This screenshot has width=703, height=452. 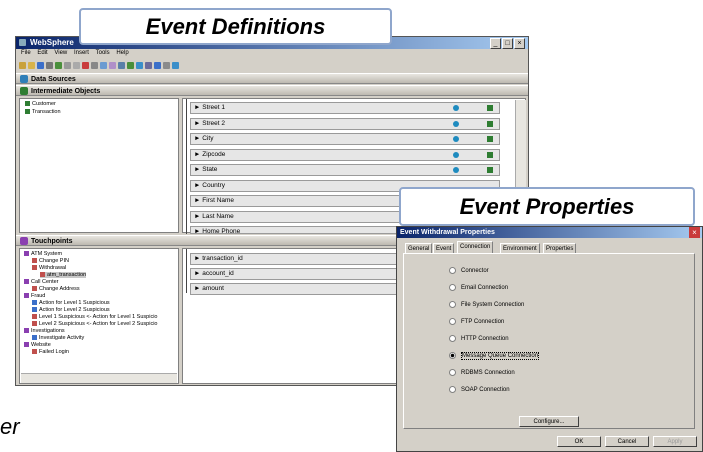 What do you see at coordinates (345, 155) in the screenshot?
I see `field-zipcode: ► Zipcode` at bounding box center [345, 155].